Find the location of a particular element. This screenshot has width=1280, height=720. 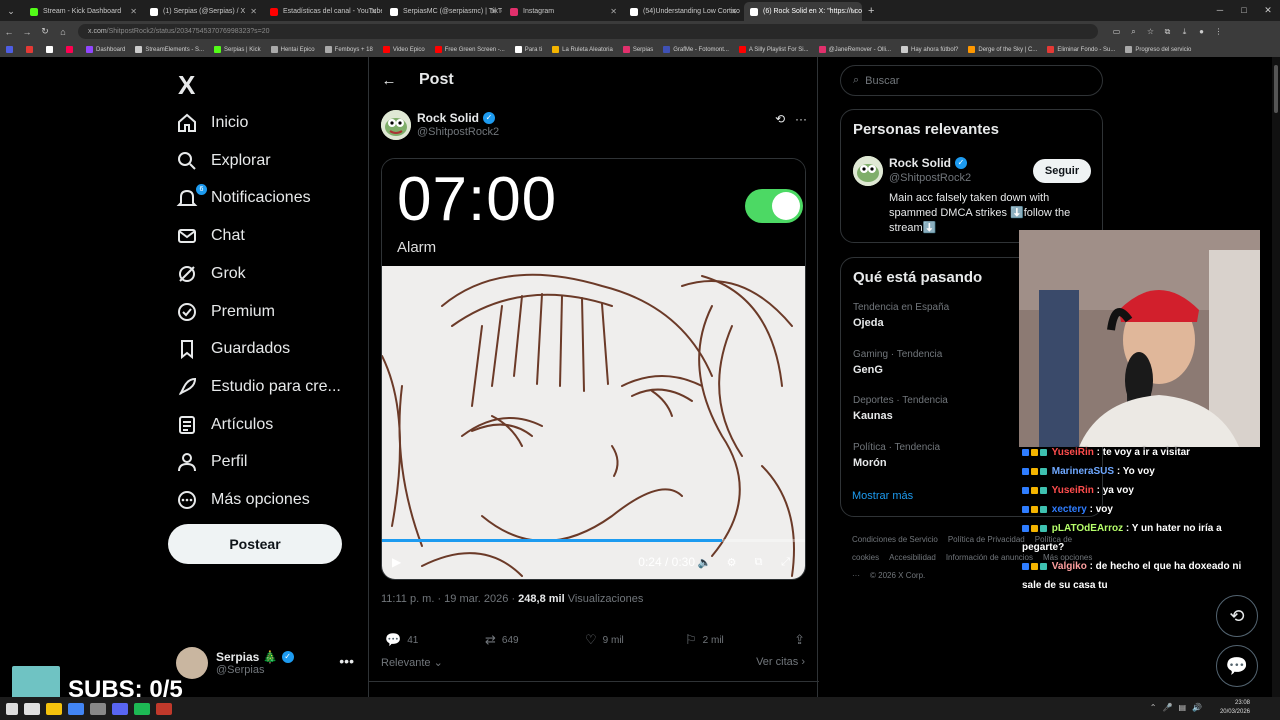

browser-tab: (6) Rock Solid en X: "https://t.co ✕ is located at coordinates (803, 11).